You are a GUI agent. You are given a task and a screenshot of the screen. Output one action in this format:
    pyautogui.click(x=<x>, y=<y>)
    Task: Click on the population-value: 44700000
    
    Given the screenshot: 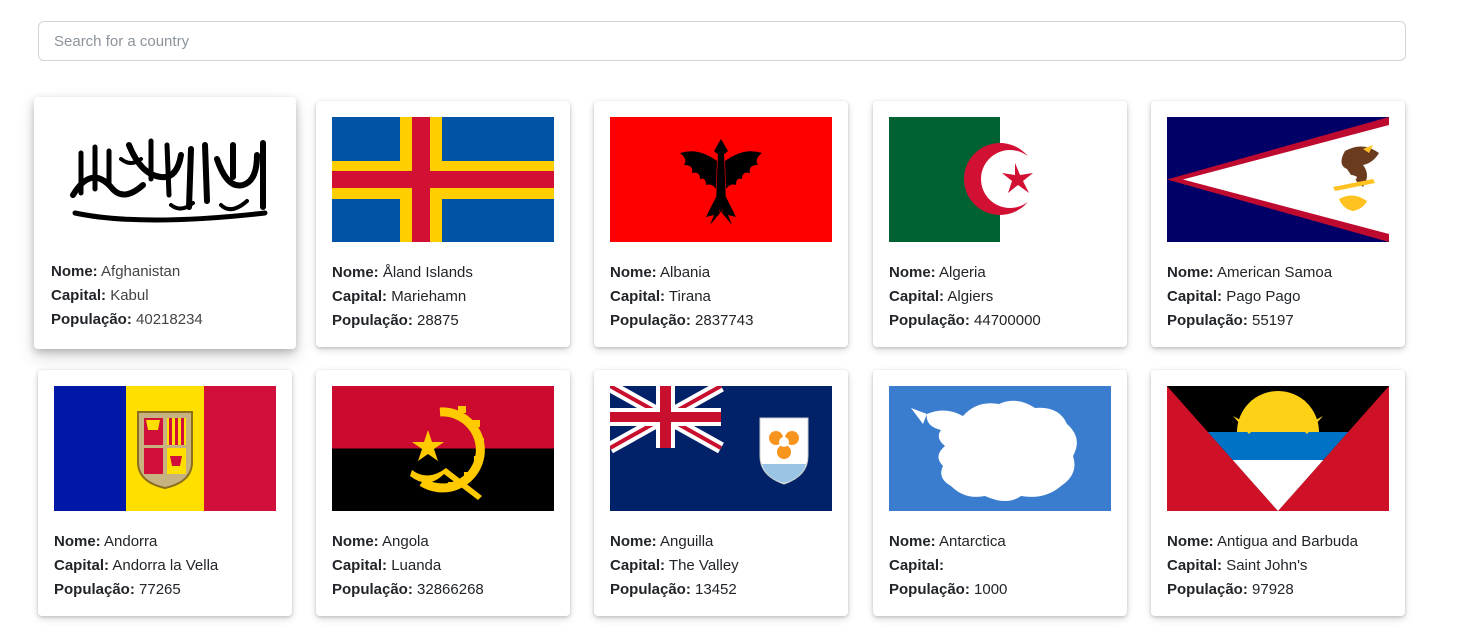 What is the action you would take?
    pyautogui.click(x=1007, y=320)
    